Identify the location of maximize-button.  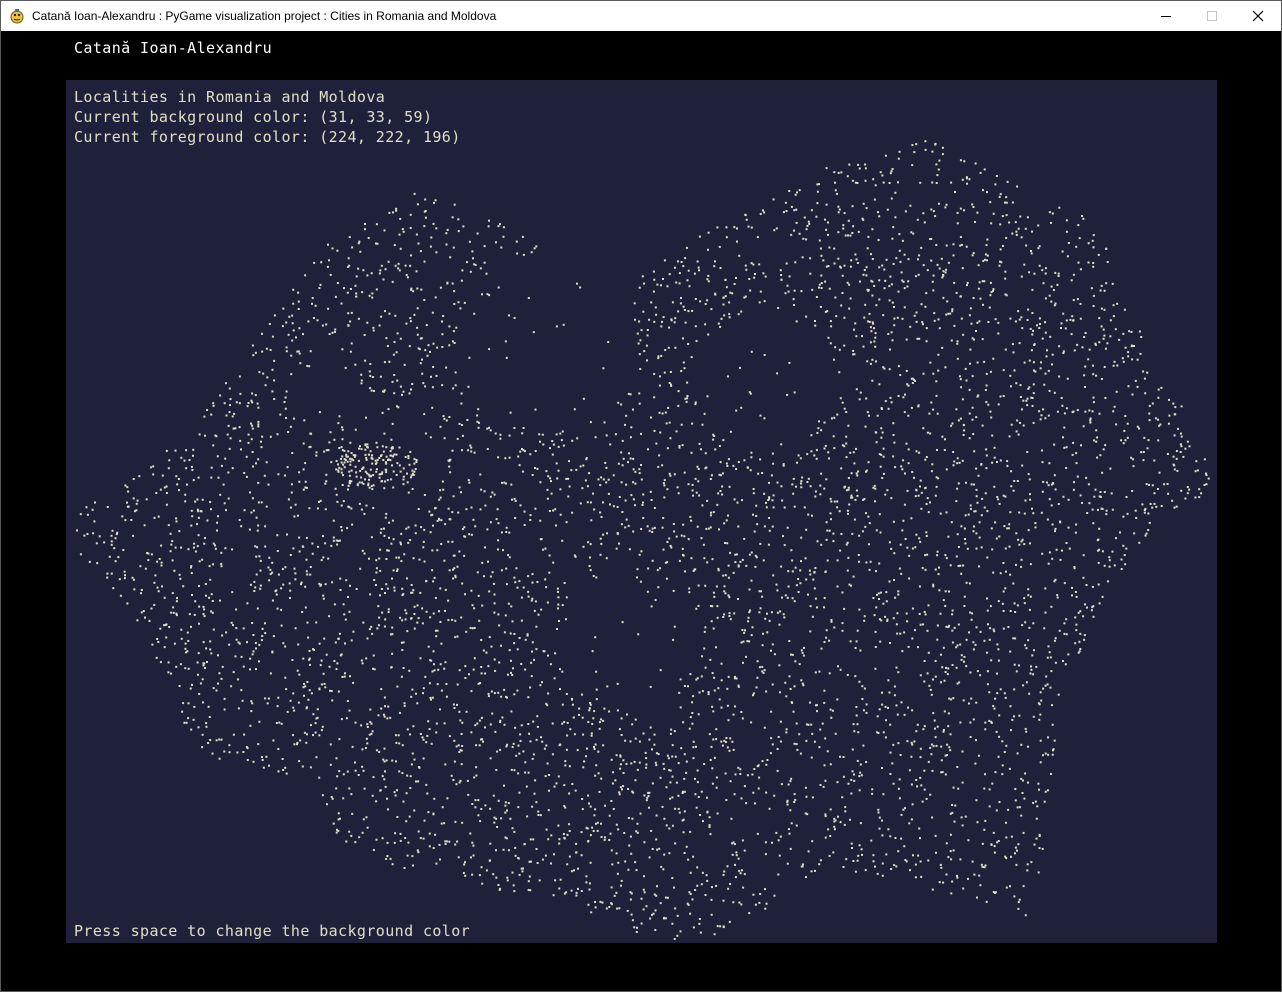
(1212, 16).